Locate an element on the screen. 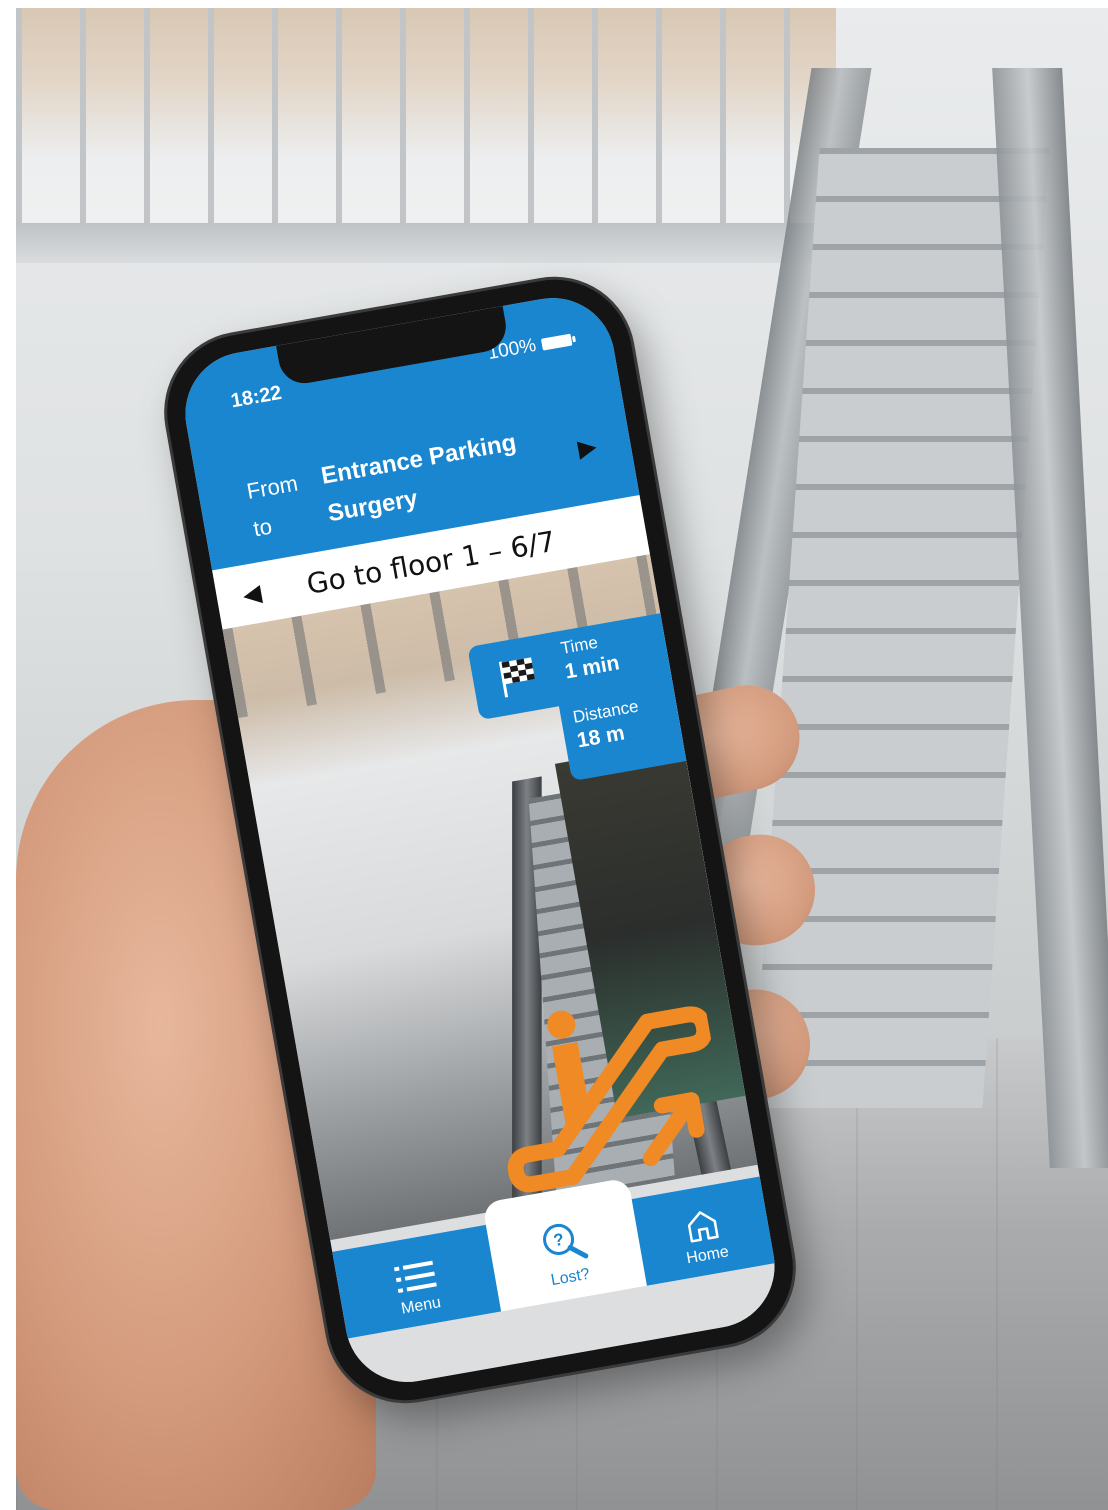 This screenshot has width=1108, height=1510. route-labels: From to is located at coordinates (276, 507).